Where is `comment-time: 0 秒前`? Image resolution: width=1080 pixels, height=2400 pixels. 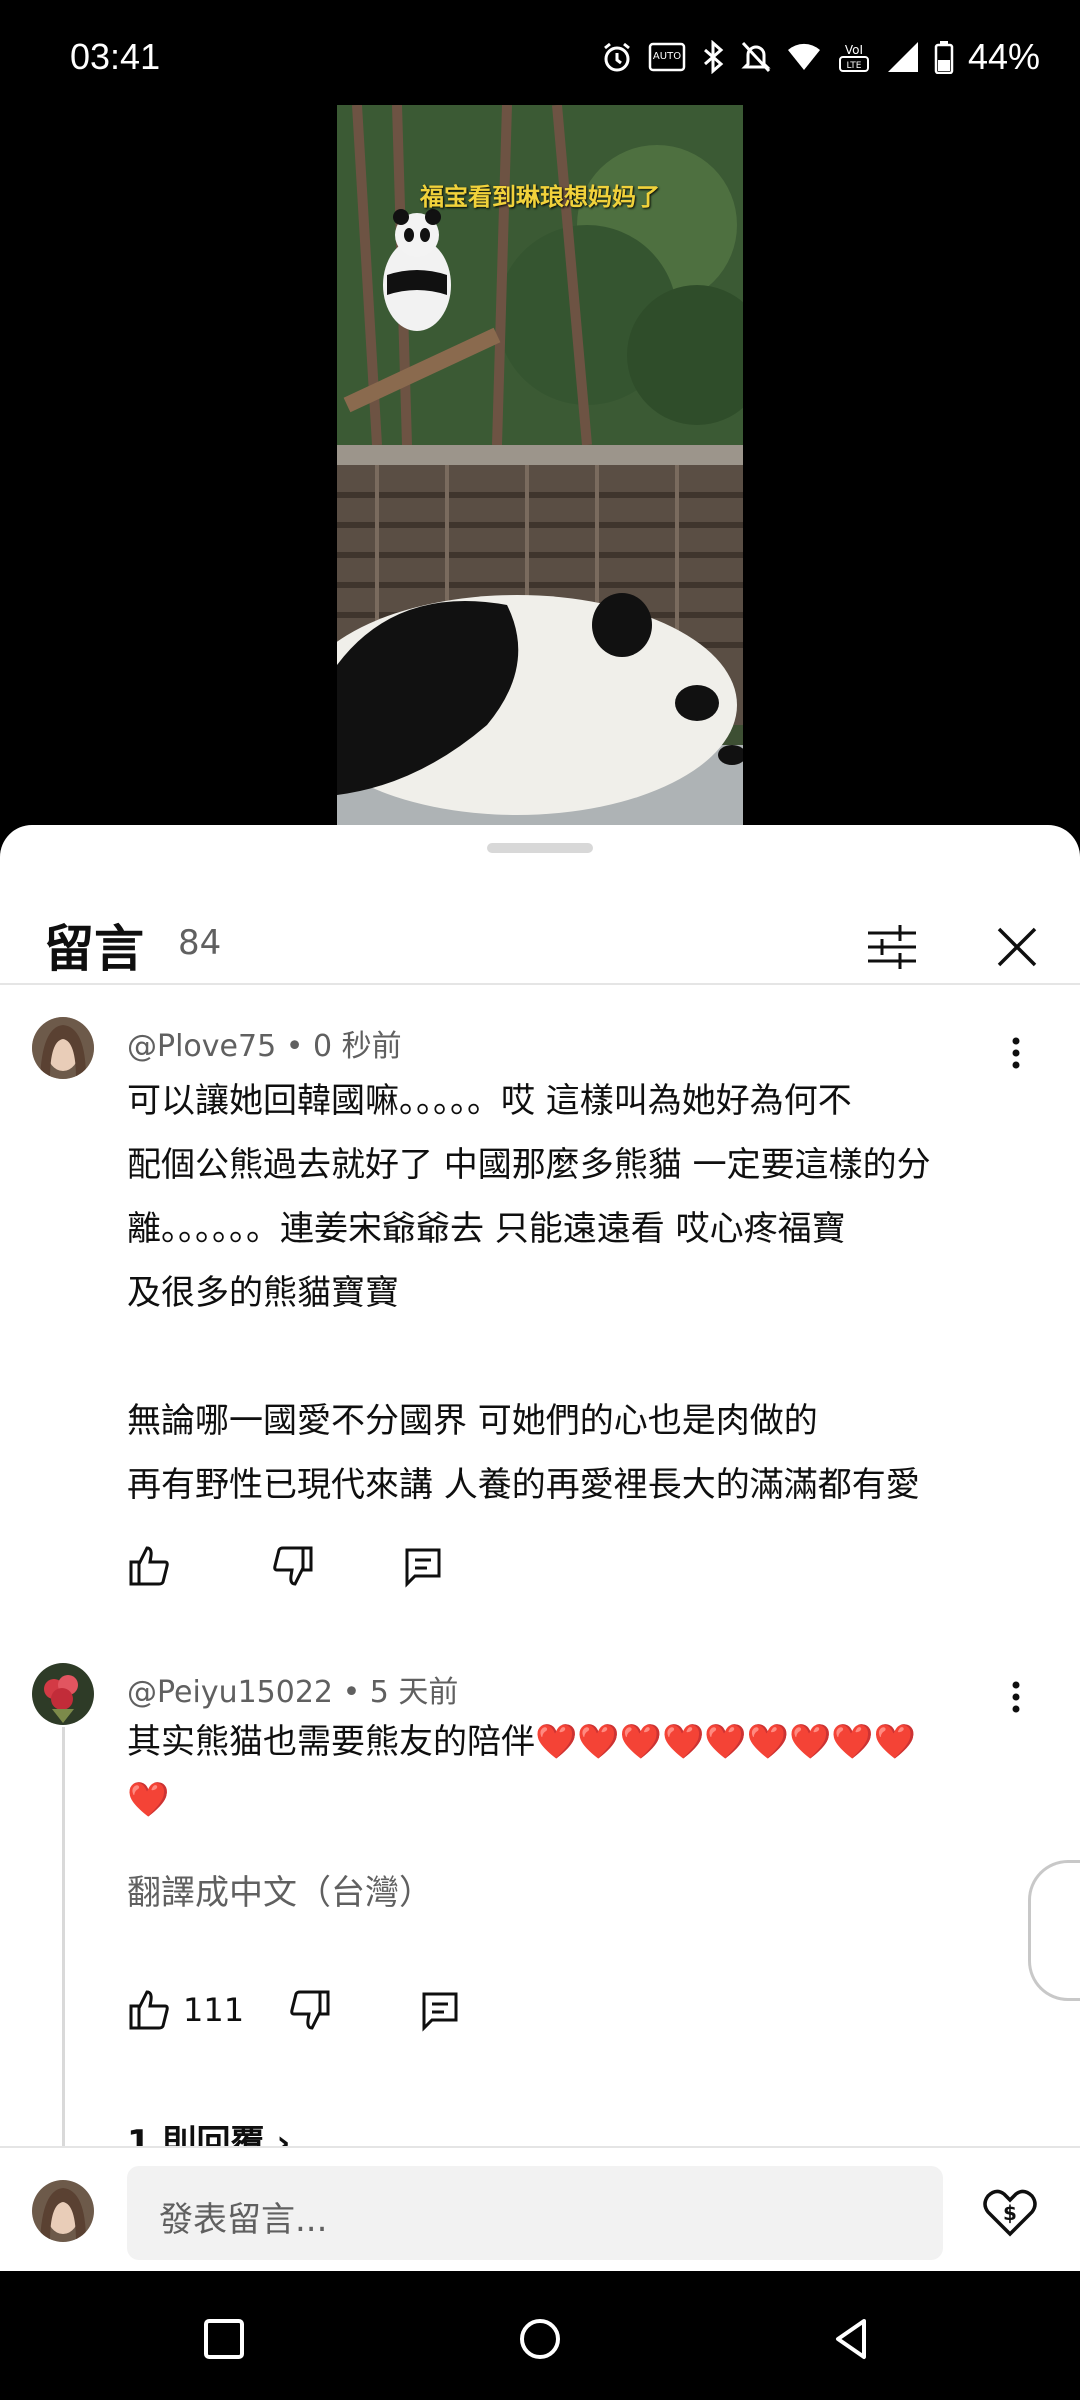 comment-time: 0 秒前 is located at coordinates (357, 1046).